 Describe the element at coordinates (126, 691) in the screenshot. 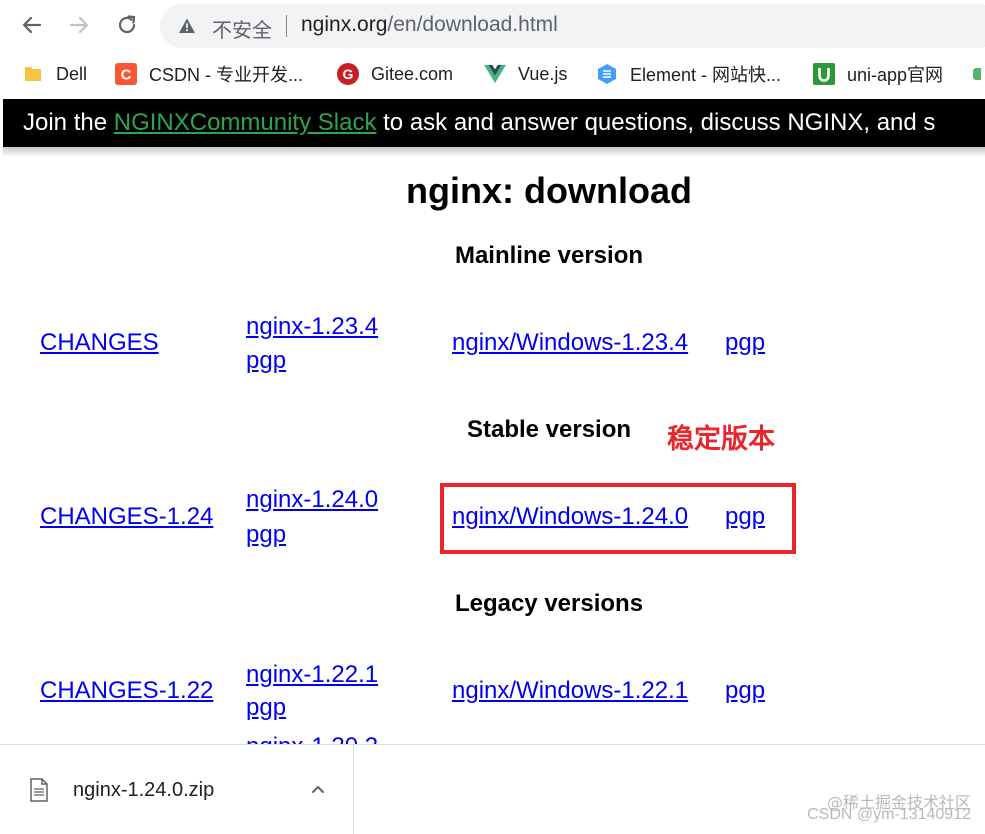

I see `changes-link: CHANGES-1.22` at that location.